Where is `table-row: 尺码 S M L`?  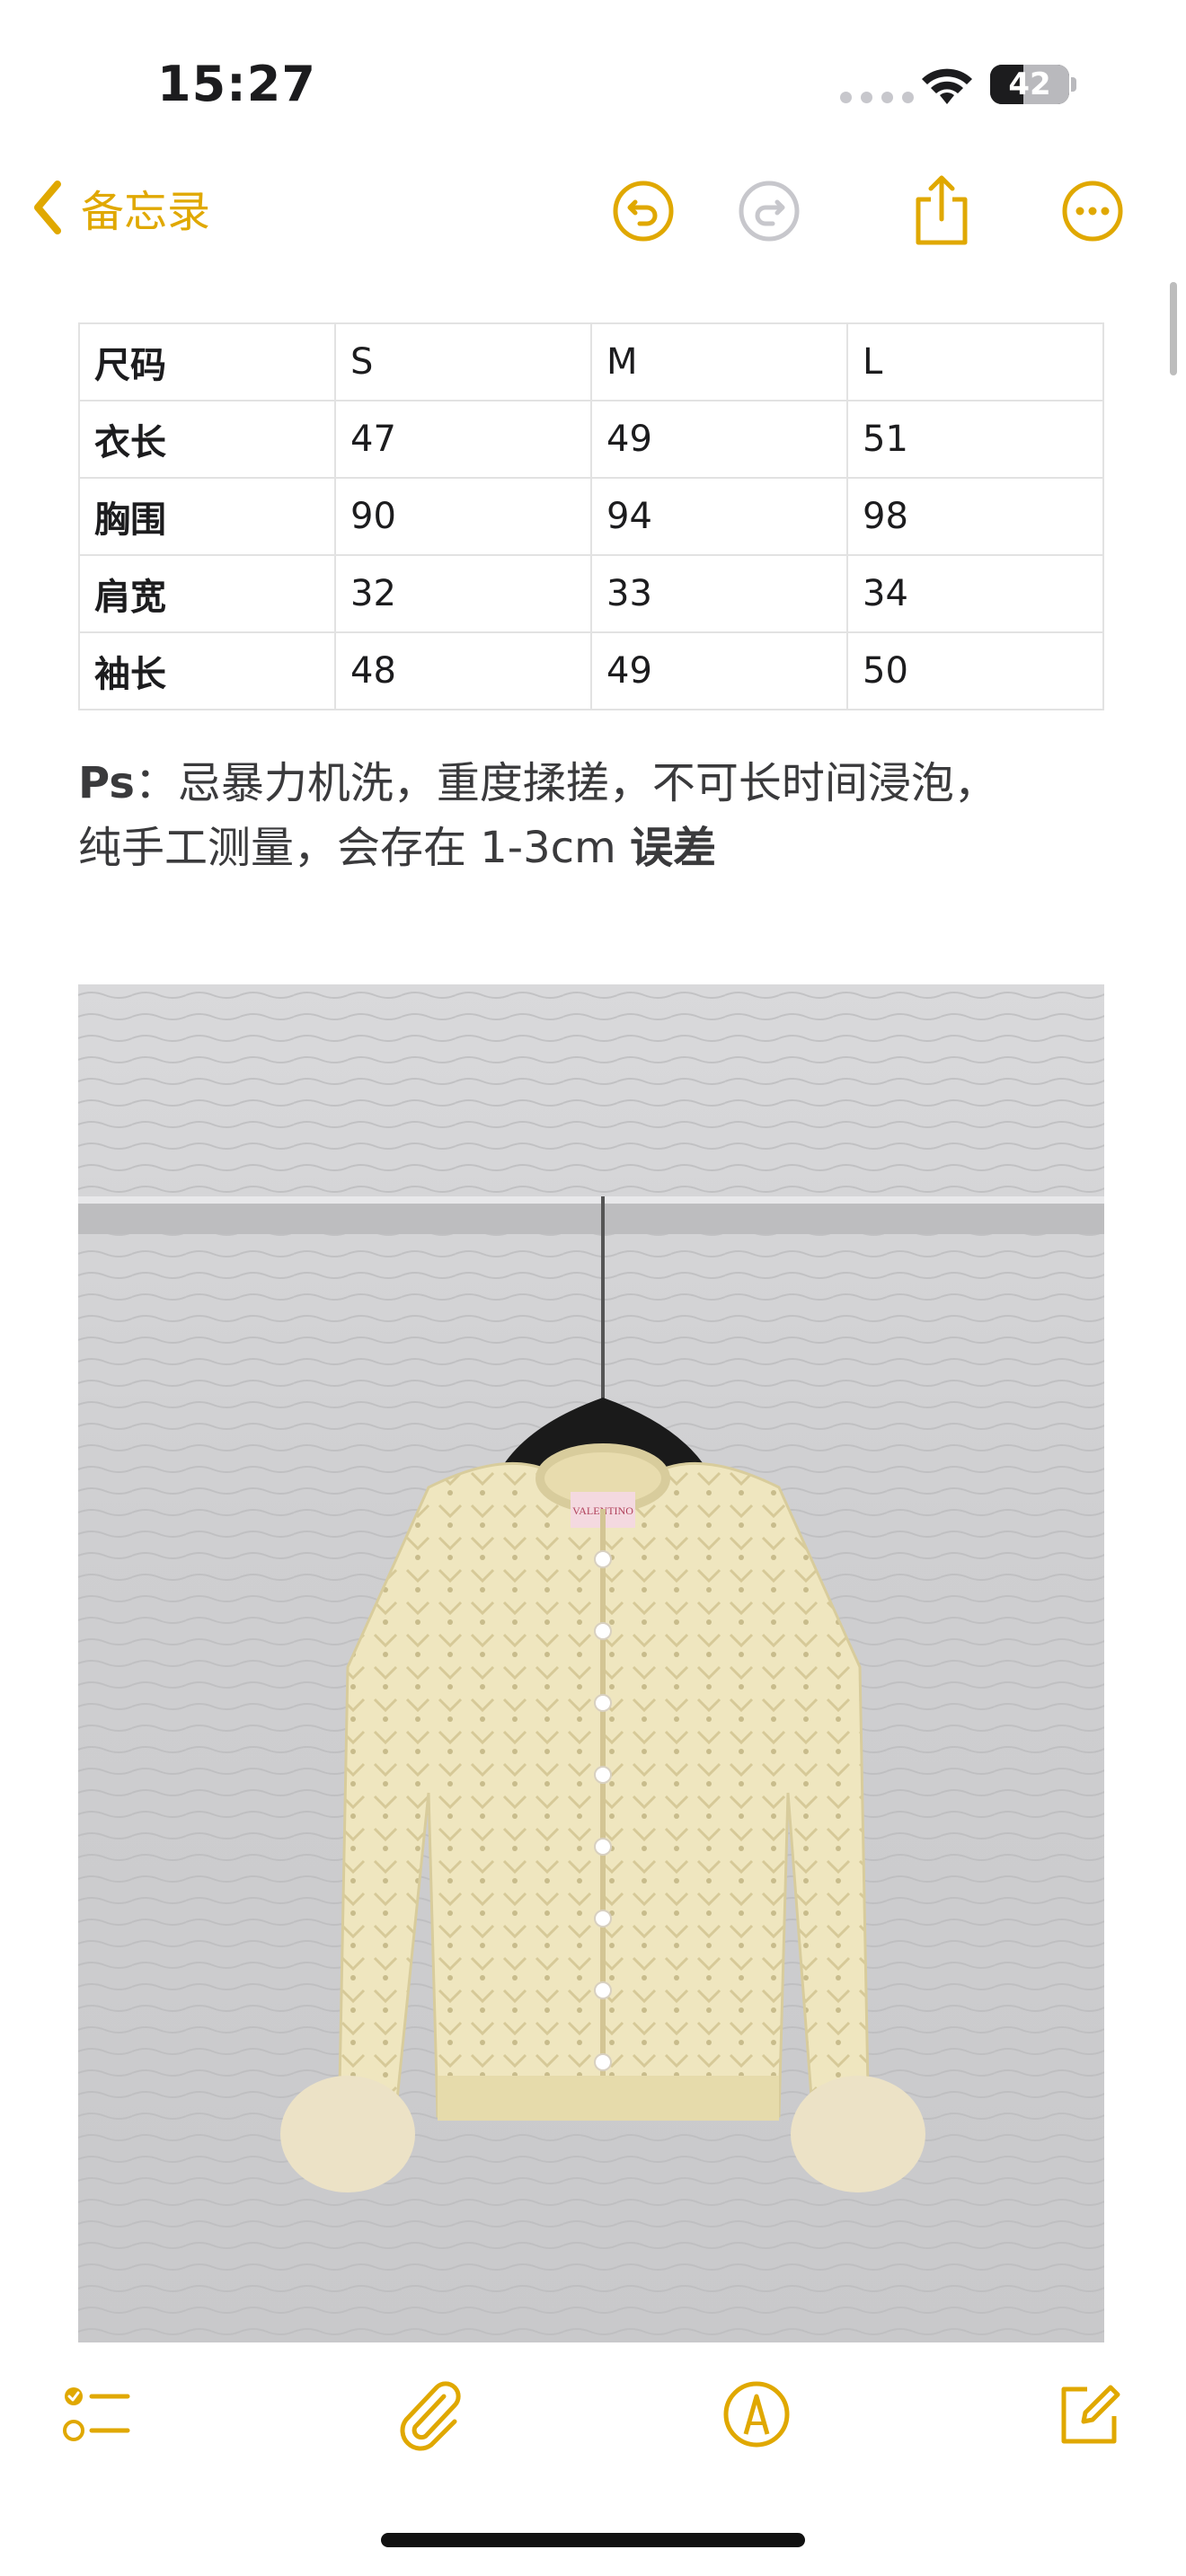
table-row: 尺码 S M L is located at coordinates (591, 361).